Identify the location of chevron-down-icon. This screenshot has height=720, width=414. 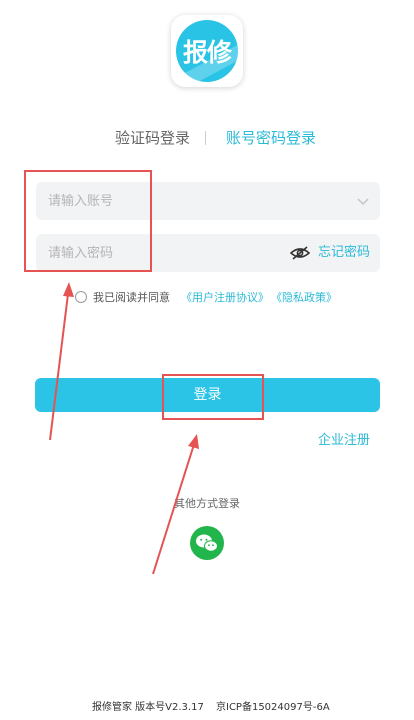
(363, 201).